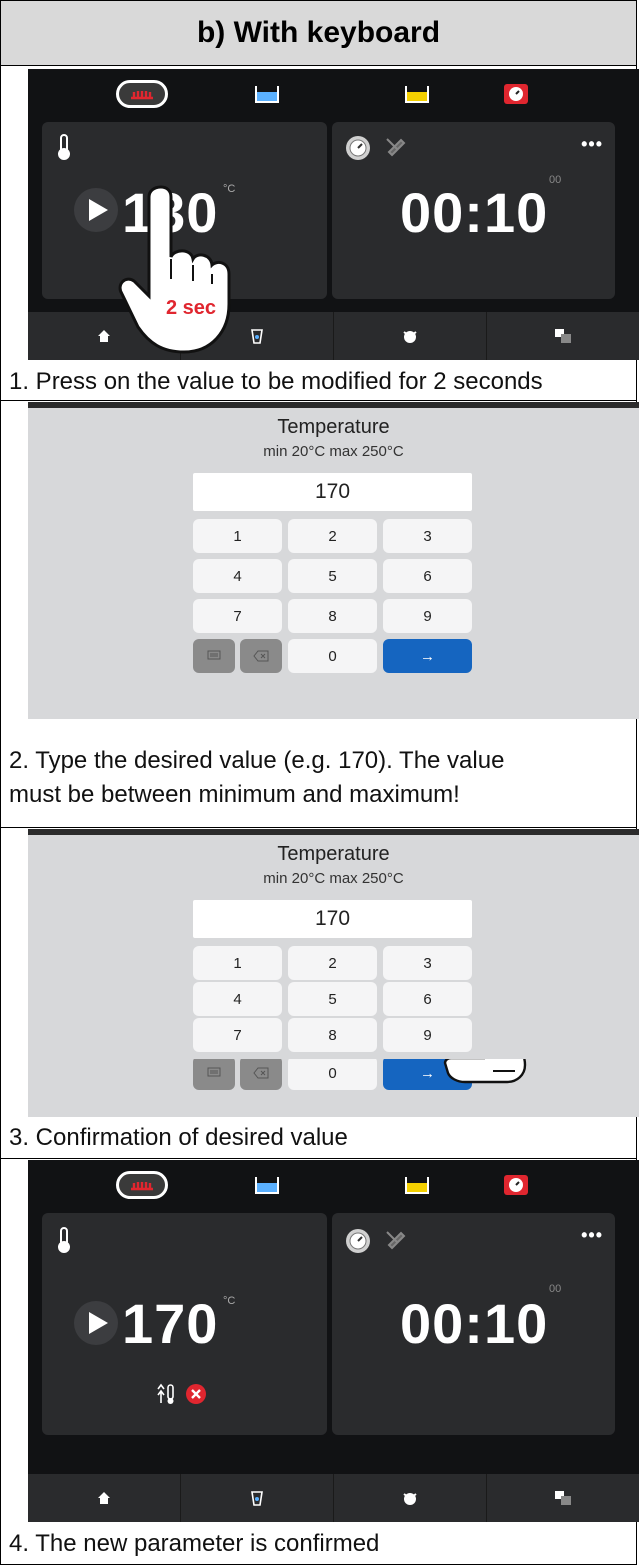 This screenshot has width=639, height=1566. I want to click on step3-caption: 3. Confirmation of desired value, so click(178, 1137).